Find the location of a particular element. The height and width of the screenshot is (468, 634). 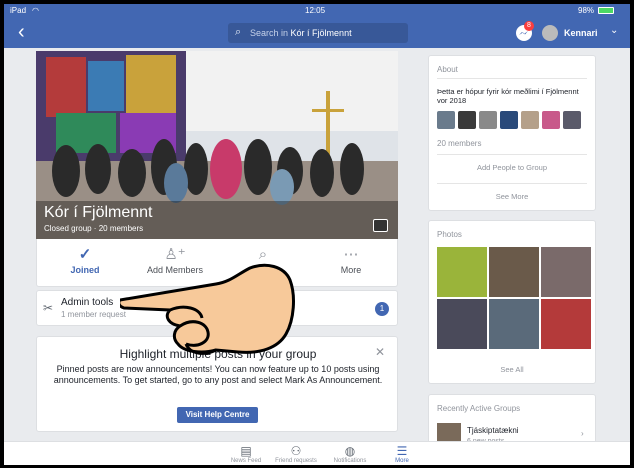

tools-icon: ✂ is located at coordinates (48, 308).